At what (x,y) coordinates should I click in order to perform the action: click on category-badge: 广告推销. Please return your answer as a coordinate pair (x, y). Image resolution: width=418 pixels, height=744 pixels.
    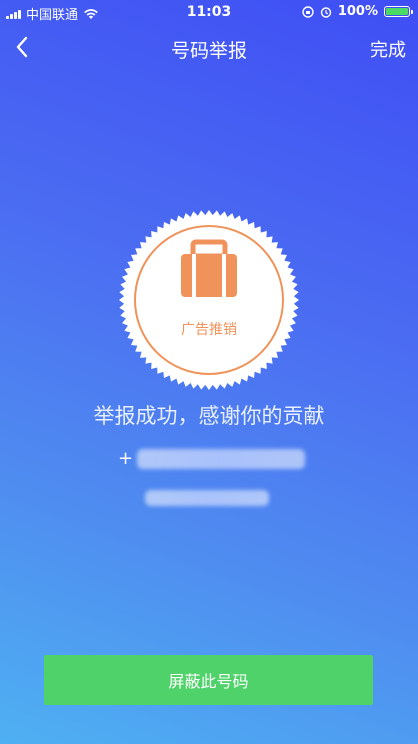
    Looking at the image, I should click on (209, 300).